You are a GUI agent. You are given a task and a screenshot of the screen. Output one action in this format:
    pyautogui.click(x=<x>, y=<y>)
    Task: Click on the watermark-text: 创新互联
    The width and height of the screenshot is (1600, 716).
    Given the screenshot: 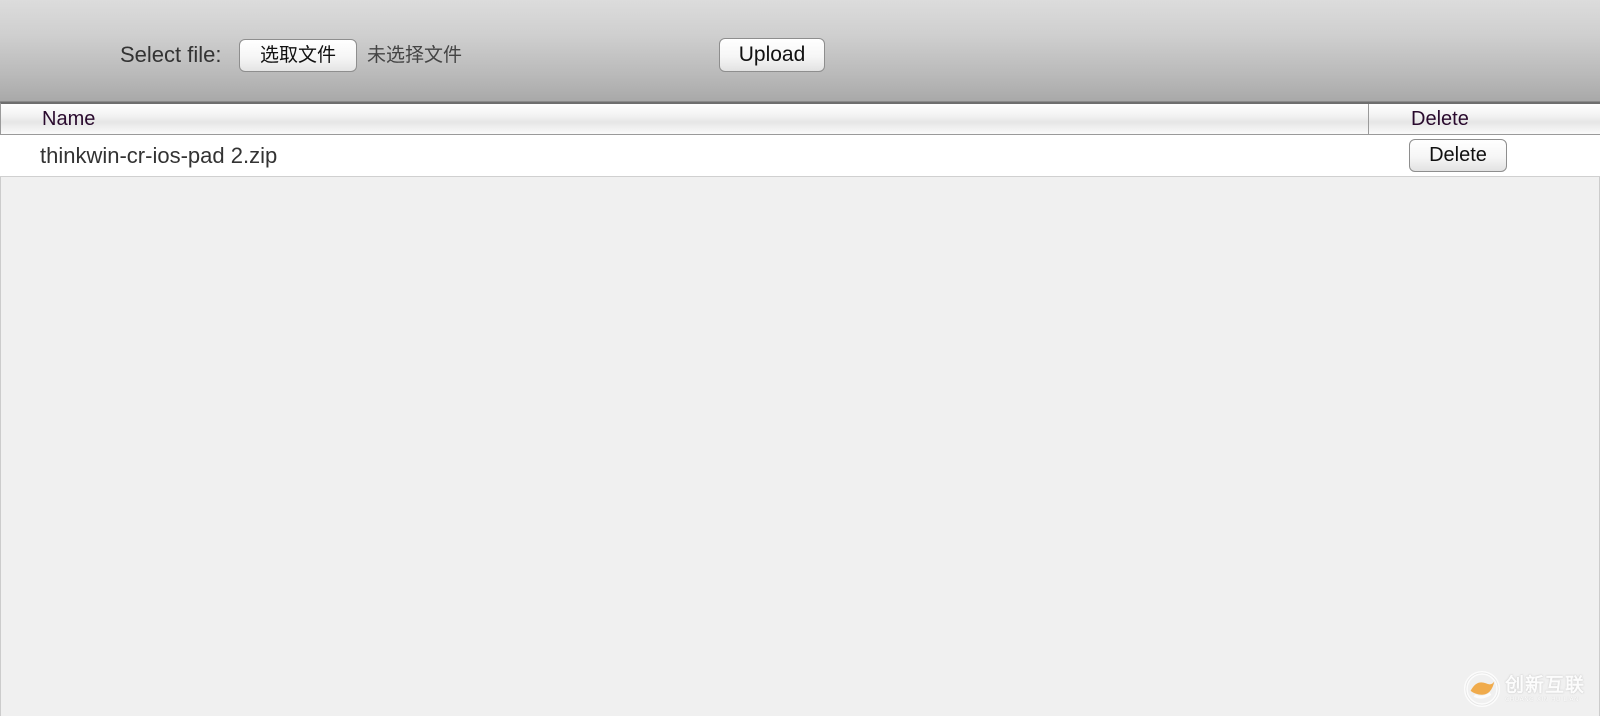 What is the action you would take?
    pyautogui.click(x=1545, y=685)
    